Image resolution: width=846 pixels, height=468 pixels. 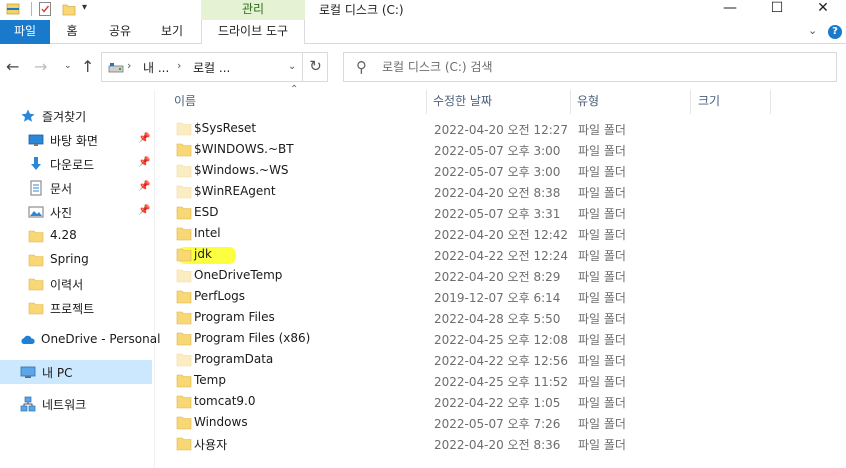 What do you see at coordinates (154, 279) in the screenshot?
I see `pane-divider` at bounding box center [154, 279].